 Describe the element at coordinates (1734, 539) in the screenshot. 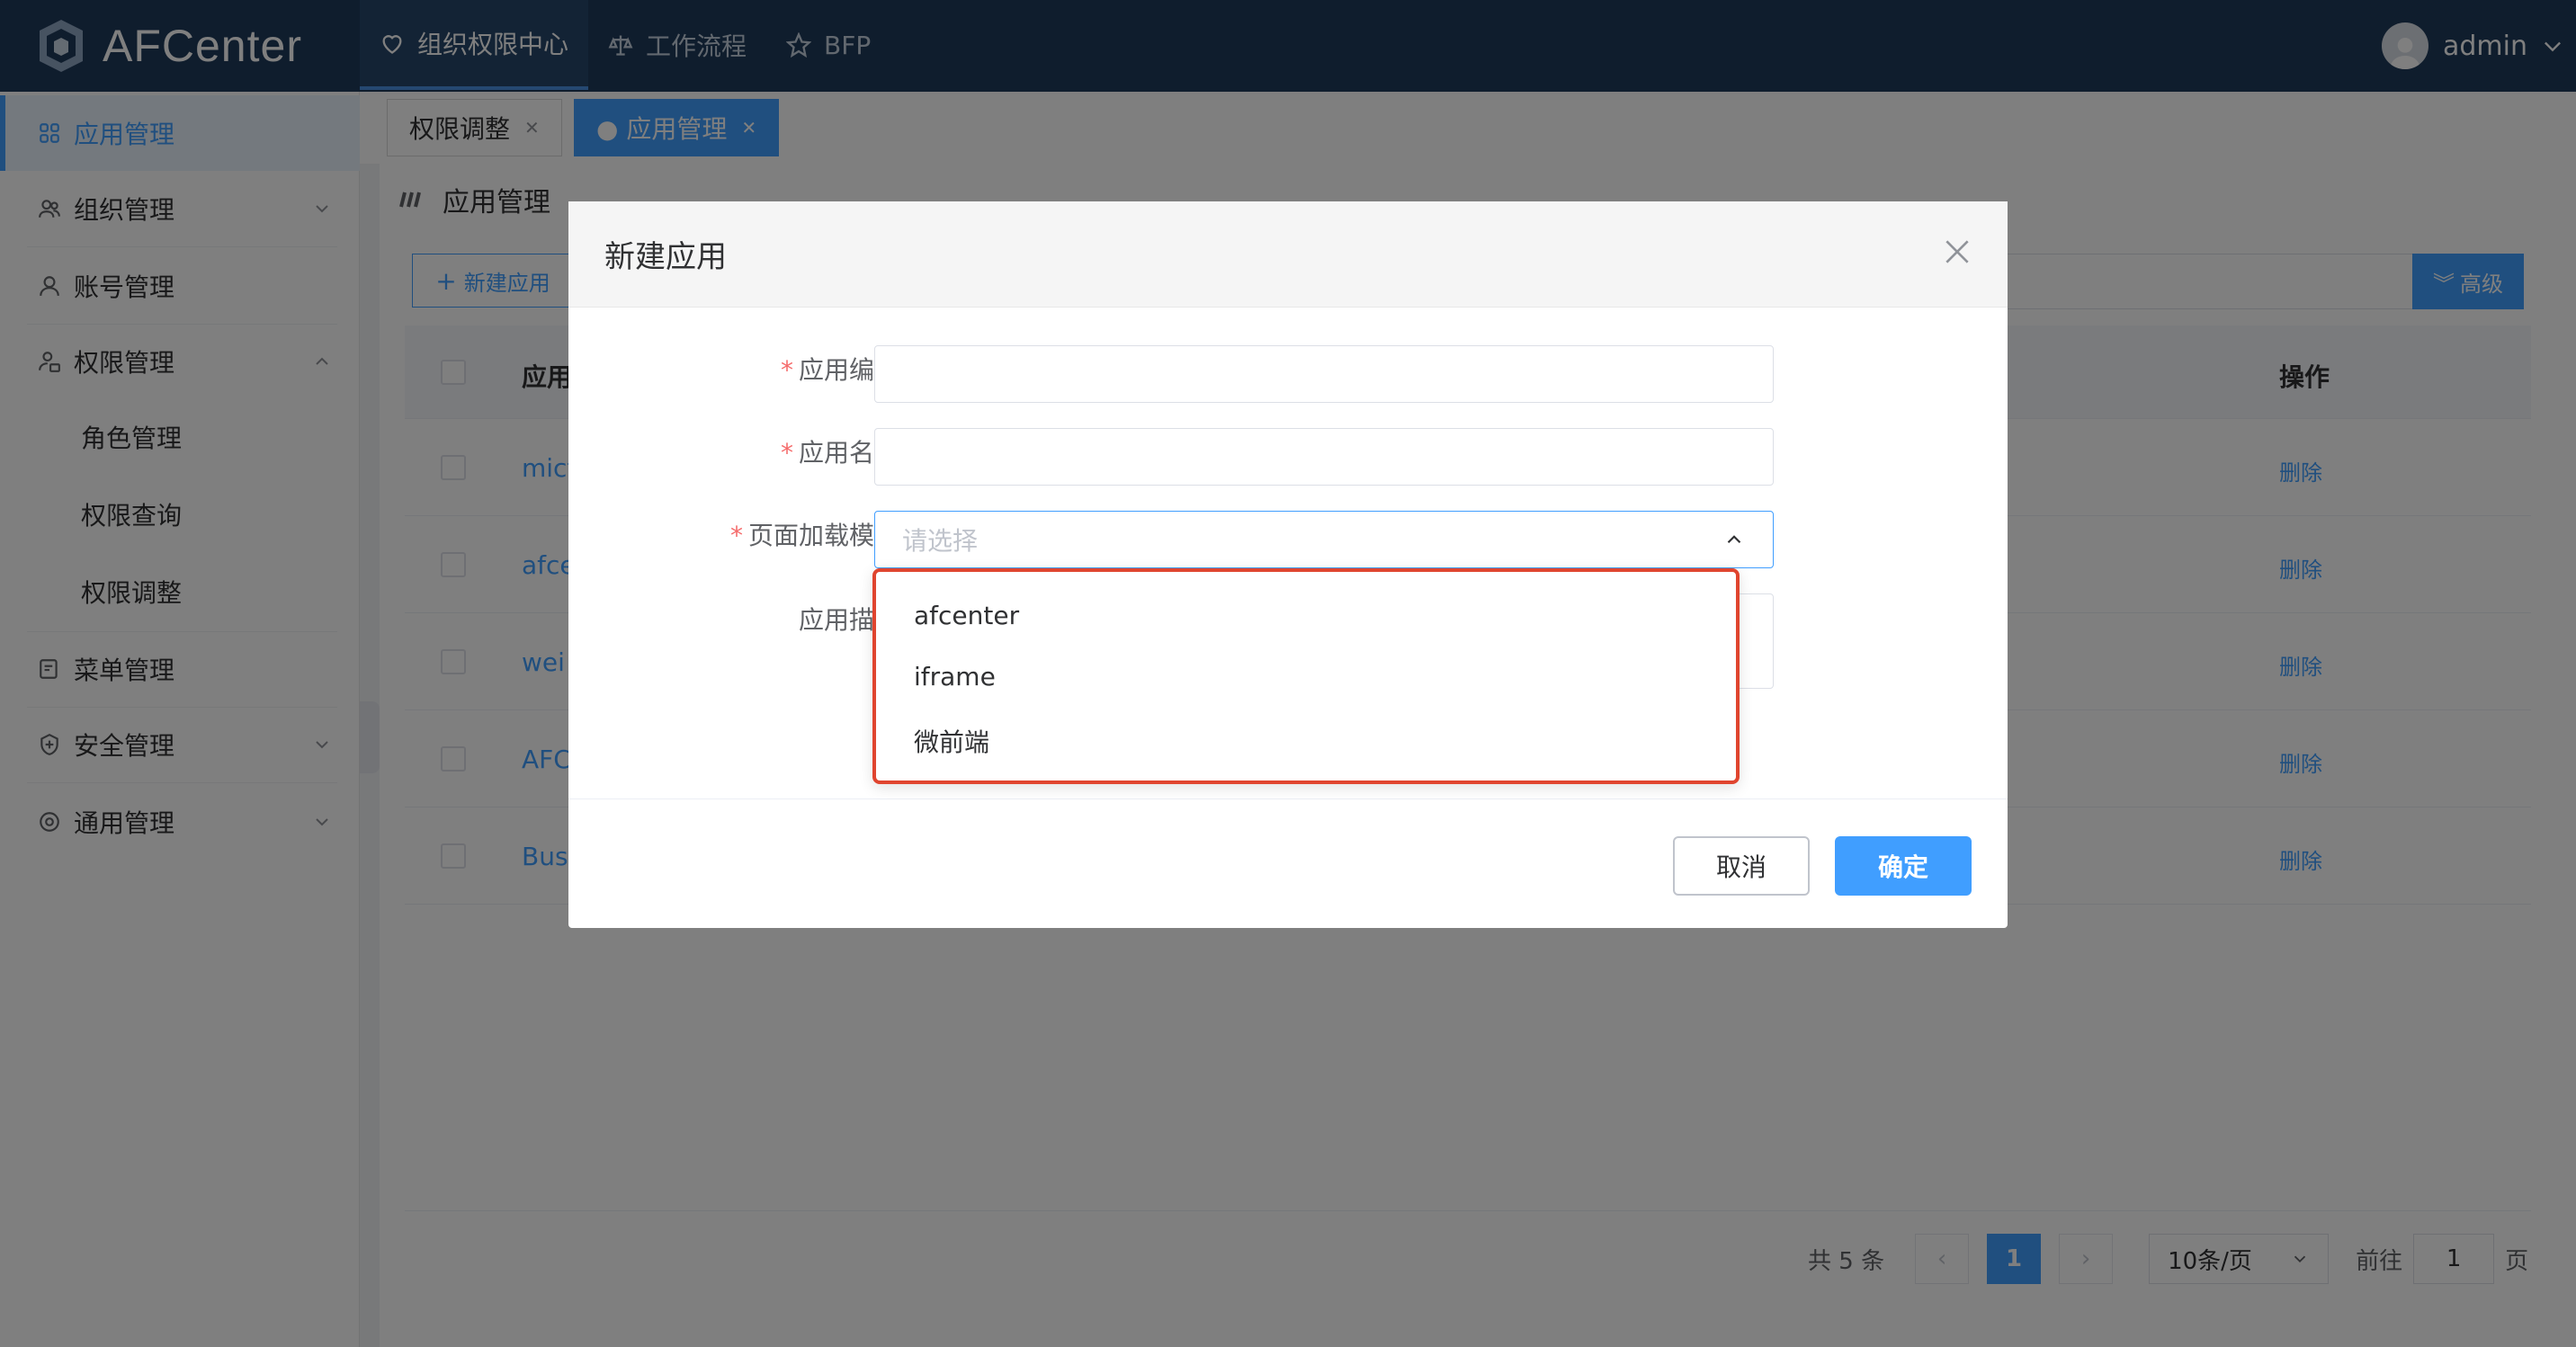

I see `chevron-up-icon` at that location.